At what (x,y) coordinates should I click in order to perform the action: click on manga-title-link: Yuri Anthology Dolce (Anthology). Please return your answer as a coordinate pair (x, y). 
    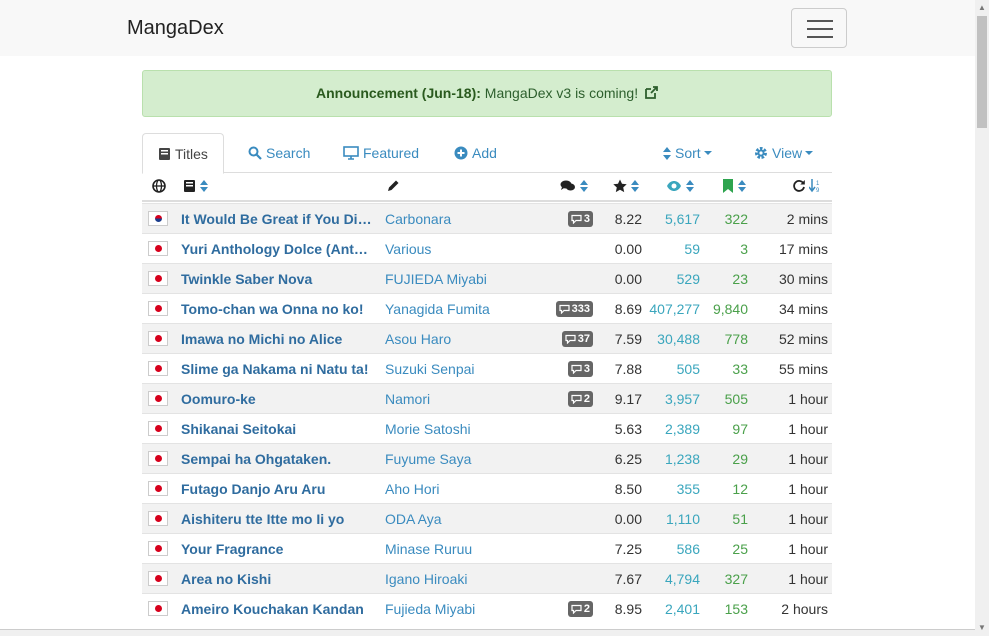
    Looking at the image, I should click on (277, 249).